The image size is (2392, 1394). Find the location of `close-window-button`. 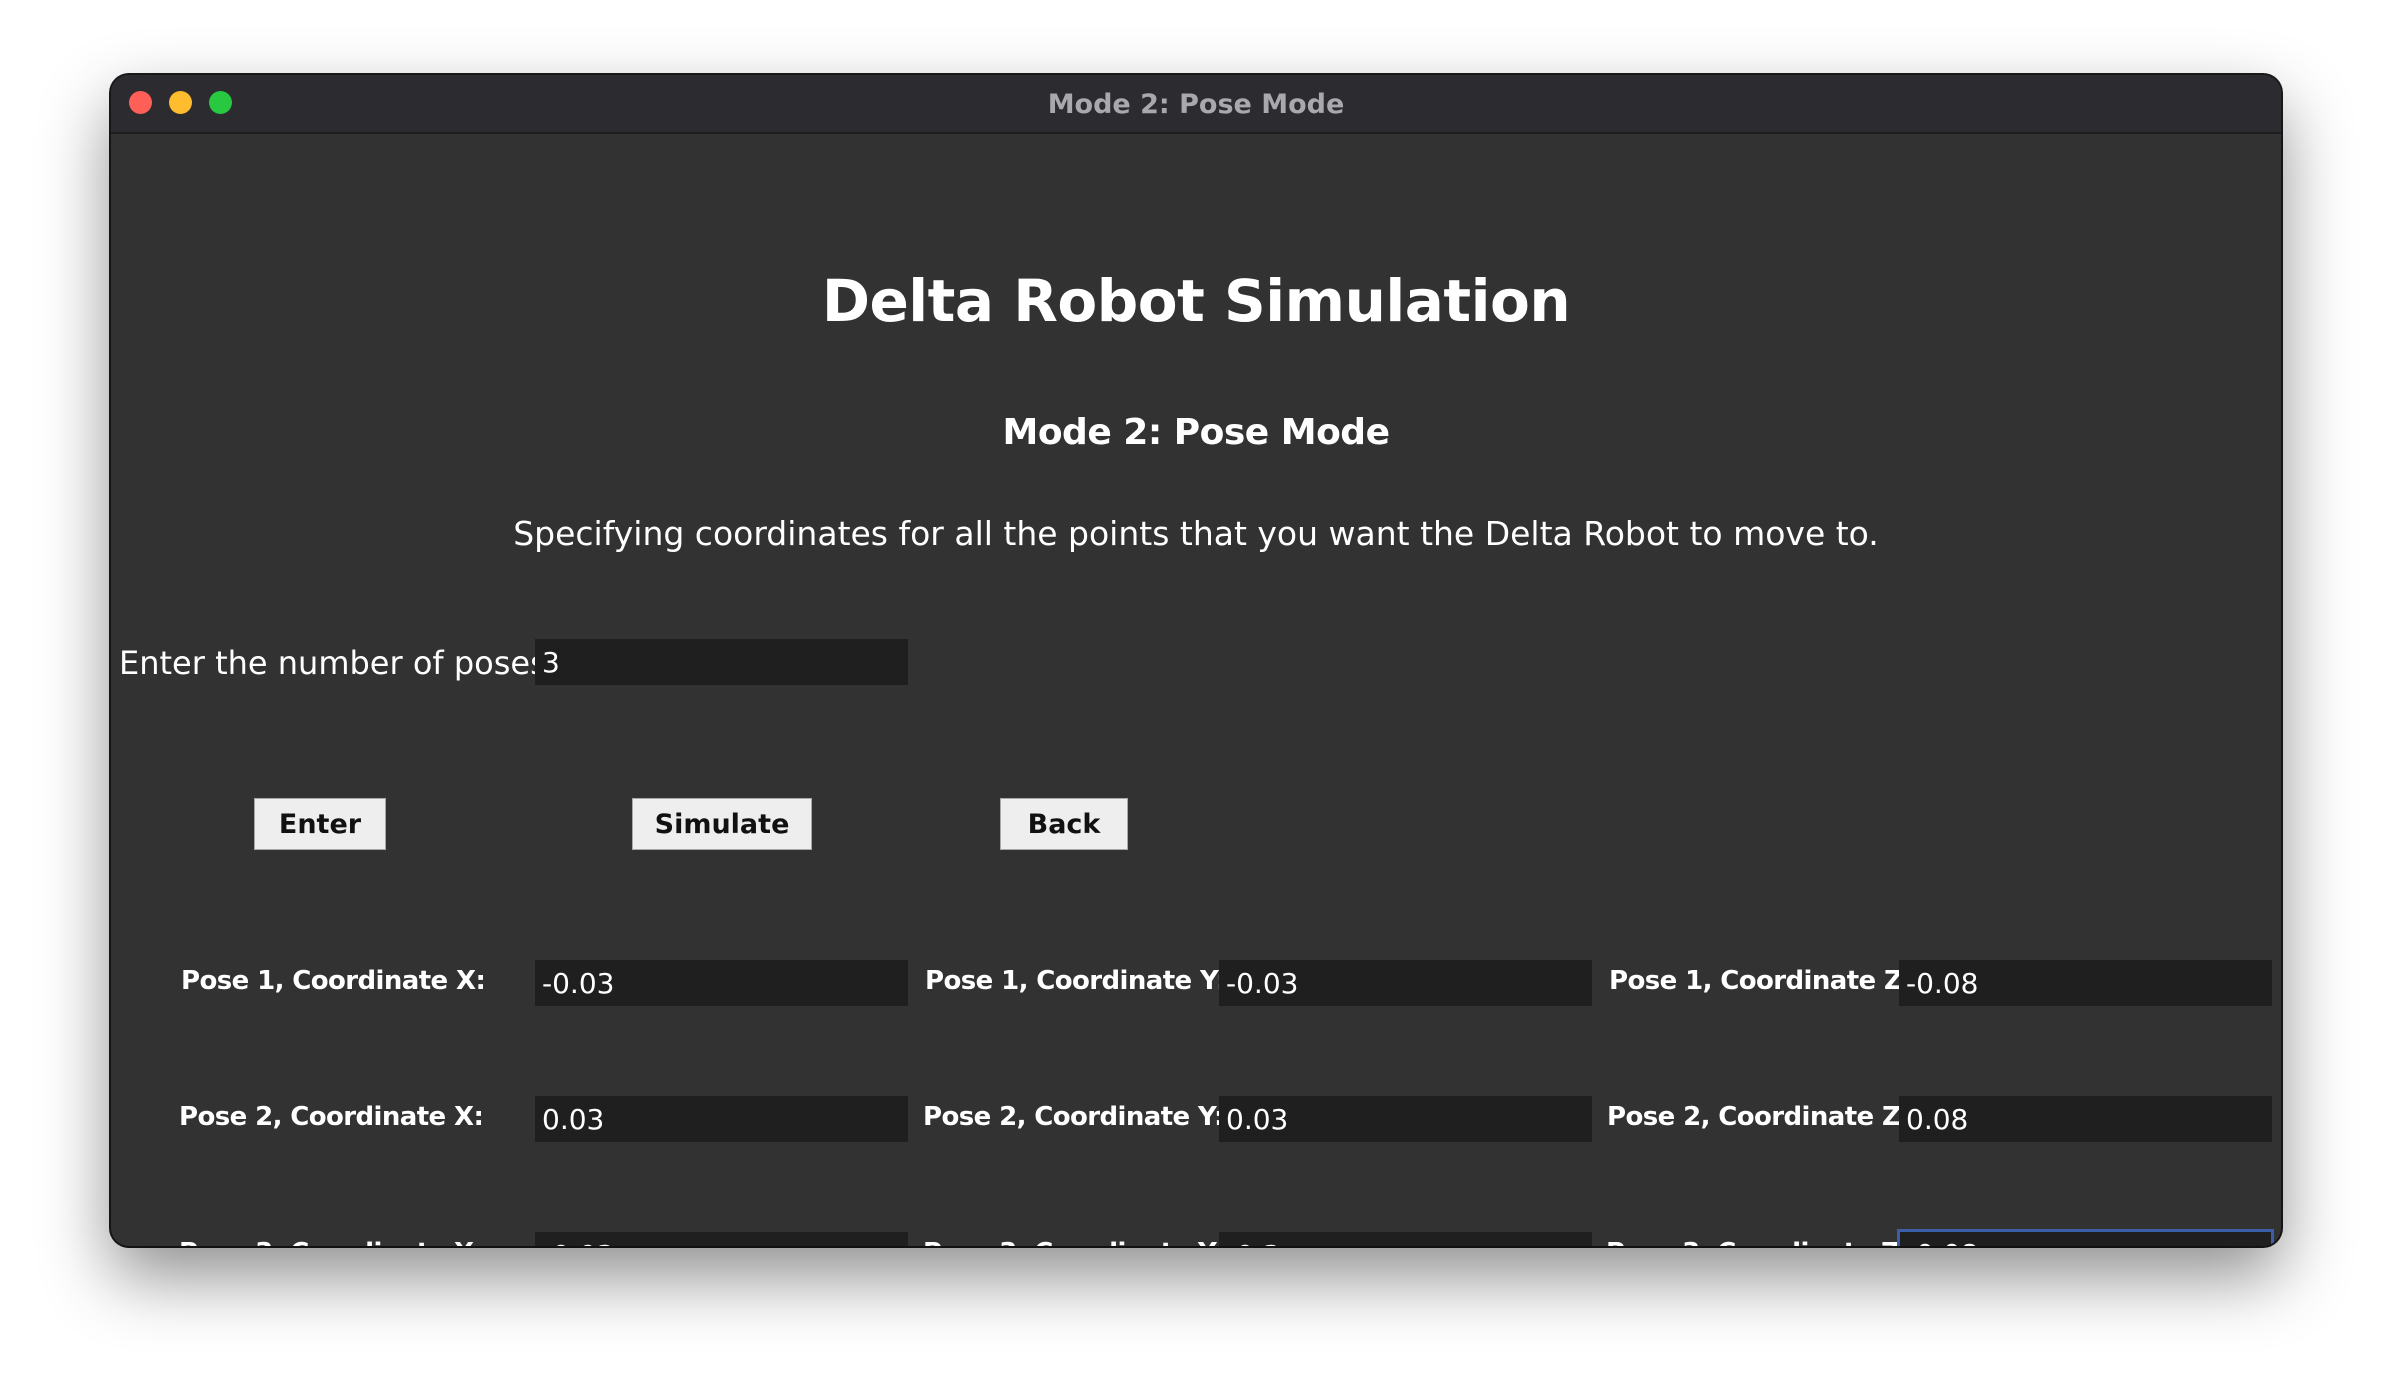

close-window-button is located at coordinates (140, 102).